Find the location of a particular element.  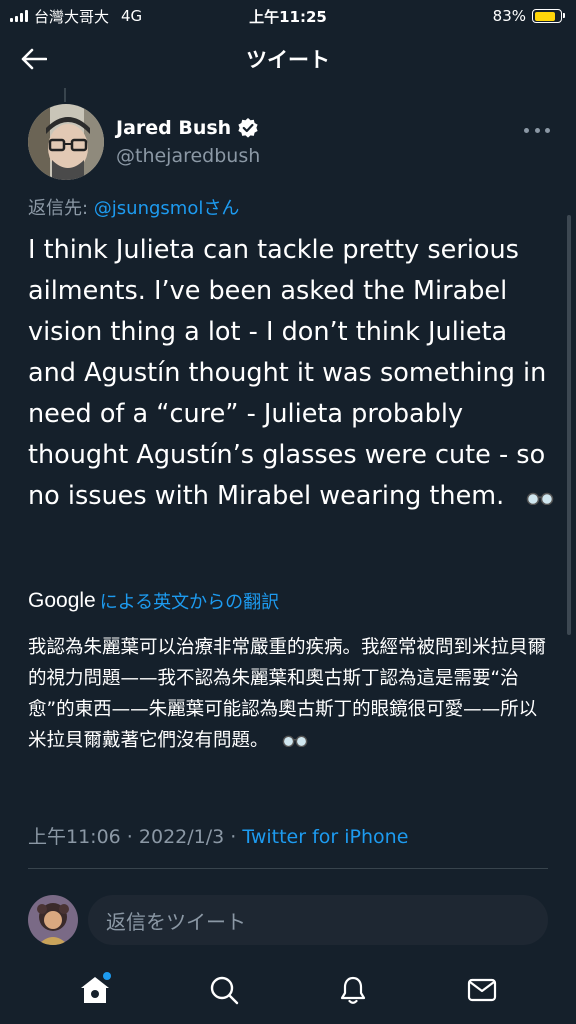

battery-icon is located at coordinates (548, 16).